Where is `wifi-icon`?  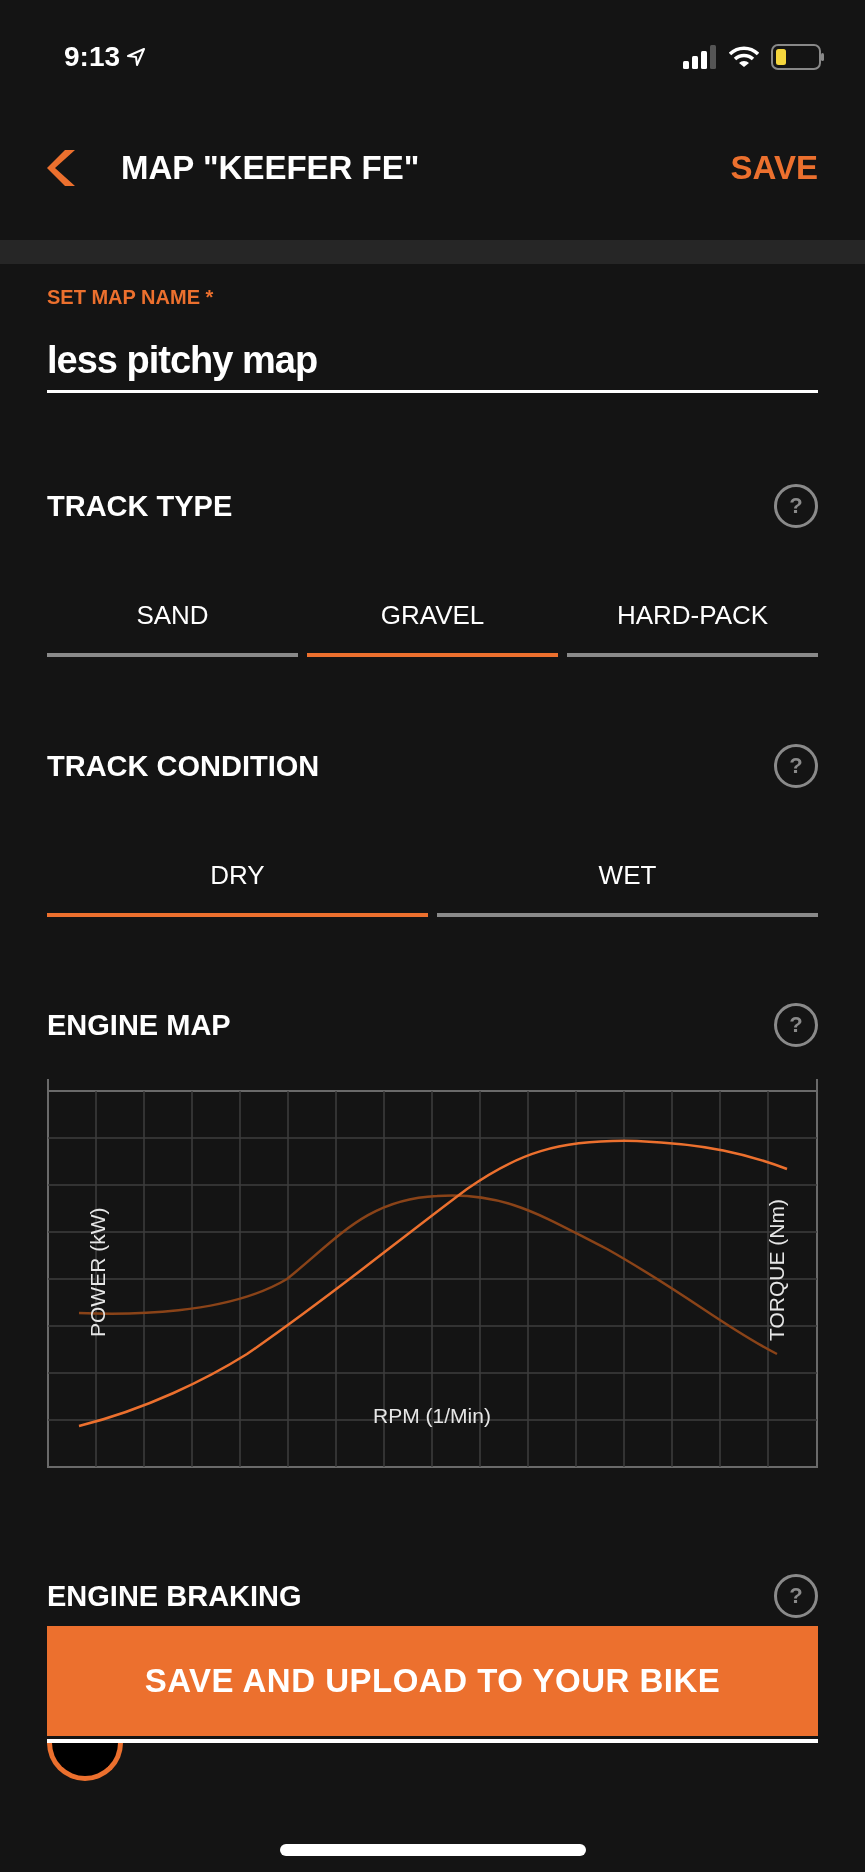
wifi-icon is located at coordinates (744, 57).